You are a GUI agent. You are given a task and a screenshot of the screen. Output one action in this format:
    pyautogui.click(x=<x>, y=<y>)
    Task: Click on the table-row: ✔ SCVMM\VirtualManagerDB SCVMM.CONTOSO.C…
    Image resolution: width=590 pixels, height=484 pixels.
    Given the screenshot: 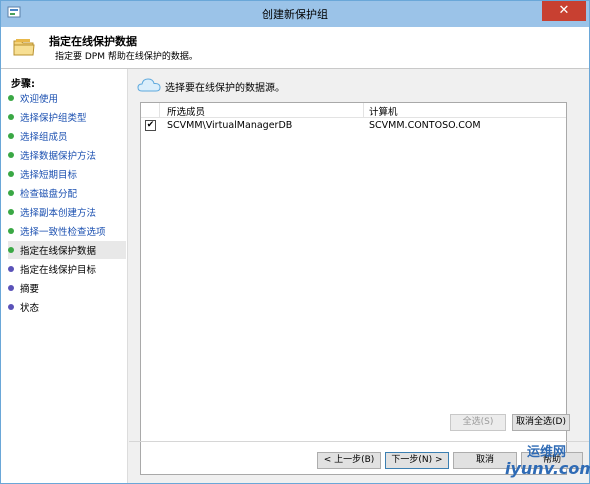 What is the action you would take?
    pyautogui.click(x=353, y=126)
    